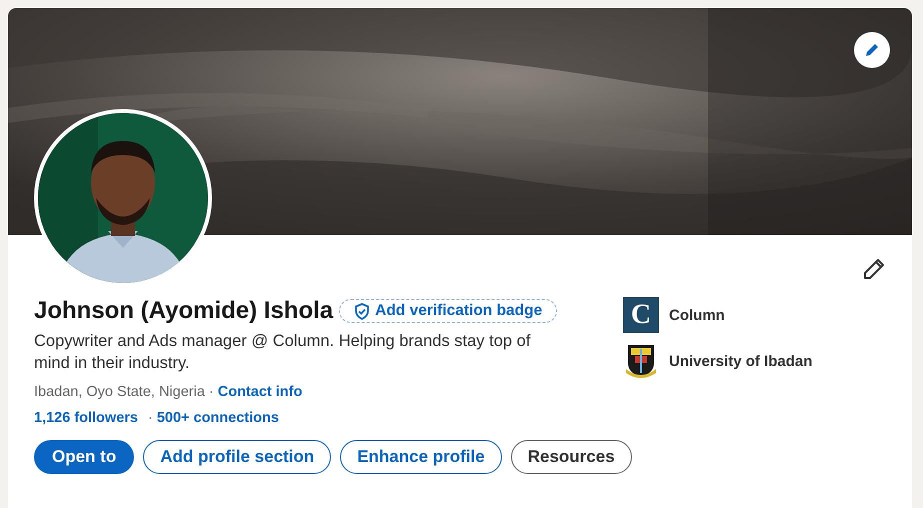  What do you see at coordinates (119, 392) in the screenshot?
I see `location: Ibadan, Oyo State, Nigeria` at bounding box center [119, 392].